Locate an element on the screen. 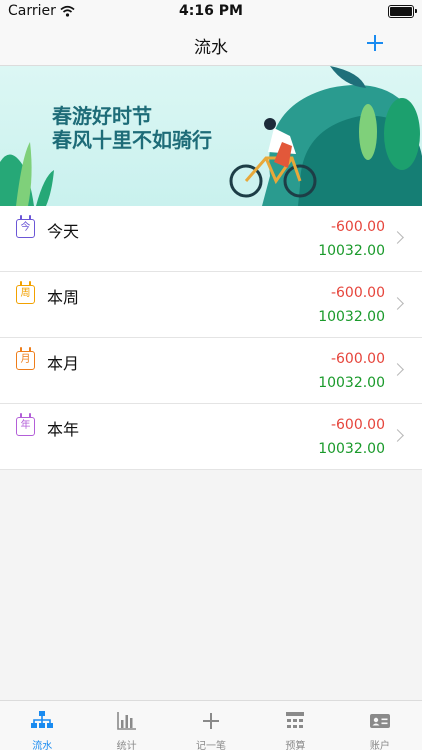 This screenshot has width=422, height=750. row-label: 本周 is located at coordinates (63, 297).